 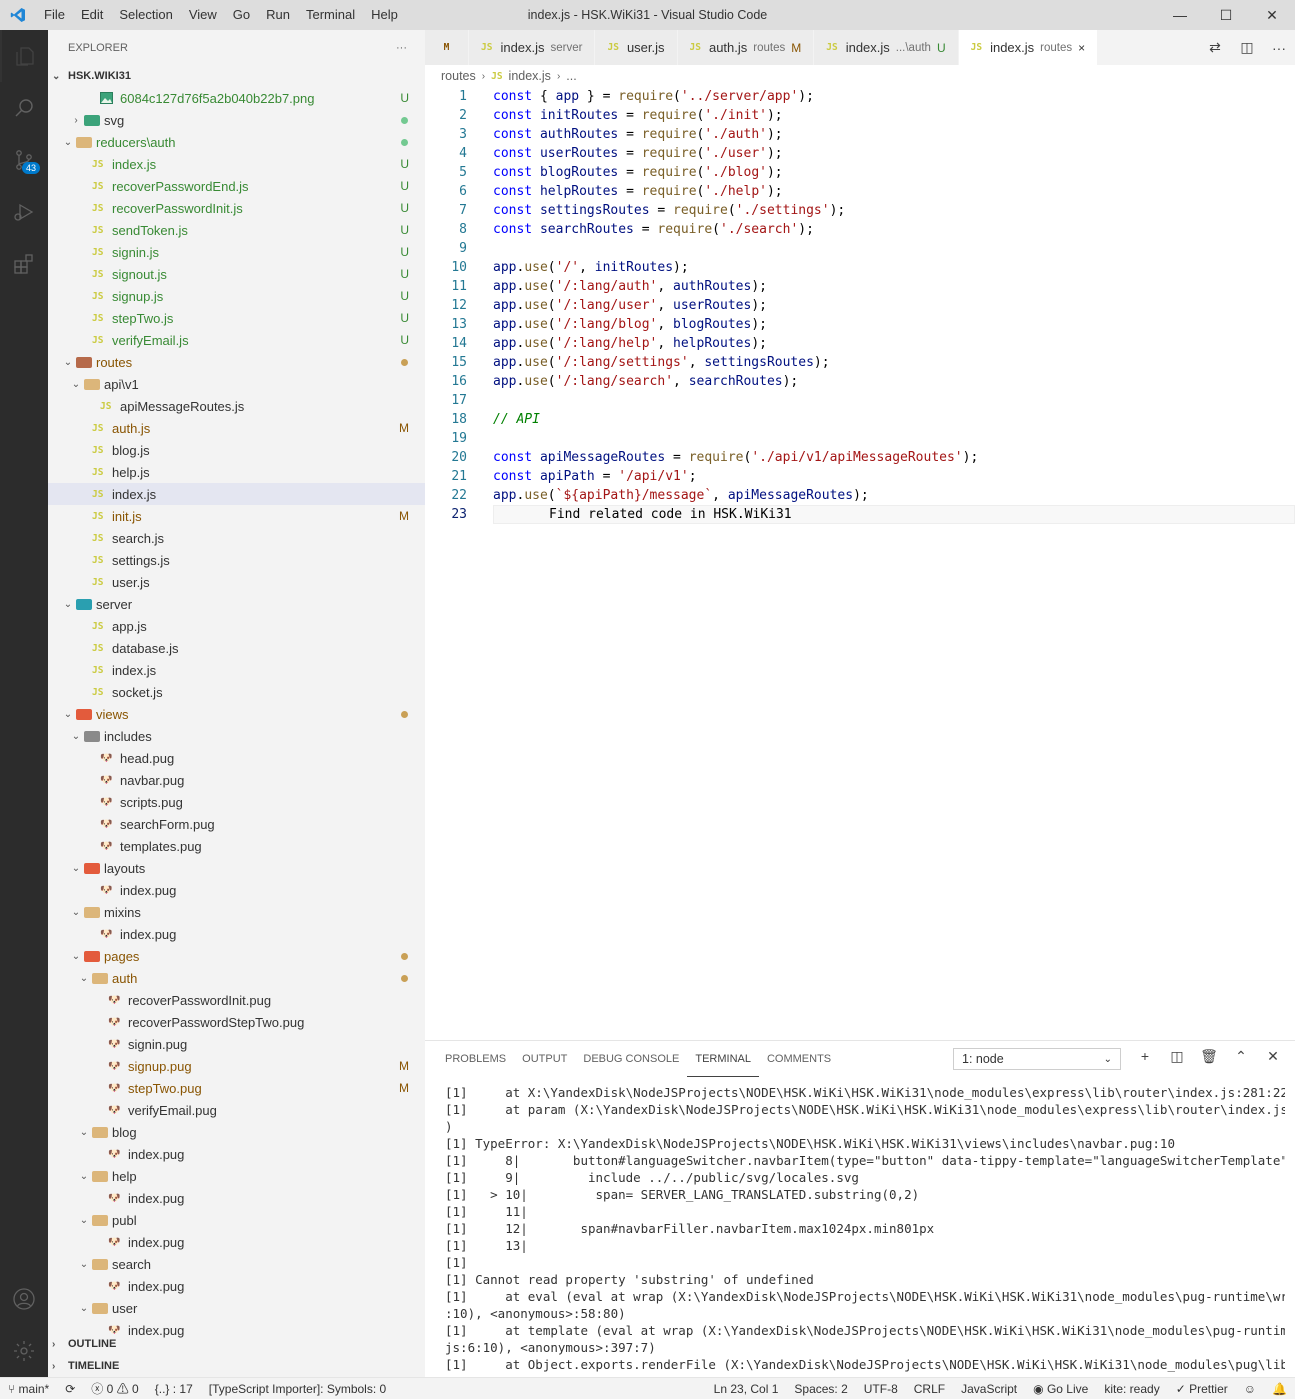 What do you see at coordinates (860, 514) in the screenshot?
I see `code-line: 23 Find related code in HSK.WiKi31` at bounding box center [860, 514].